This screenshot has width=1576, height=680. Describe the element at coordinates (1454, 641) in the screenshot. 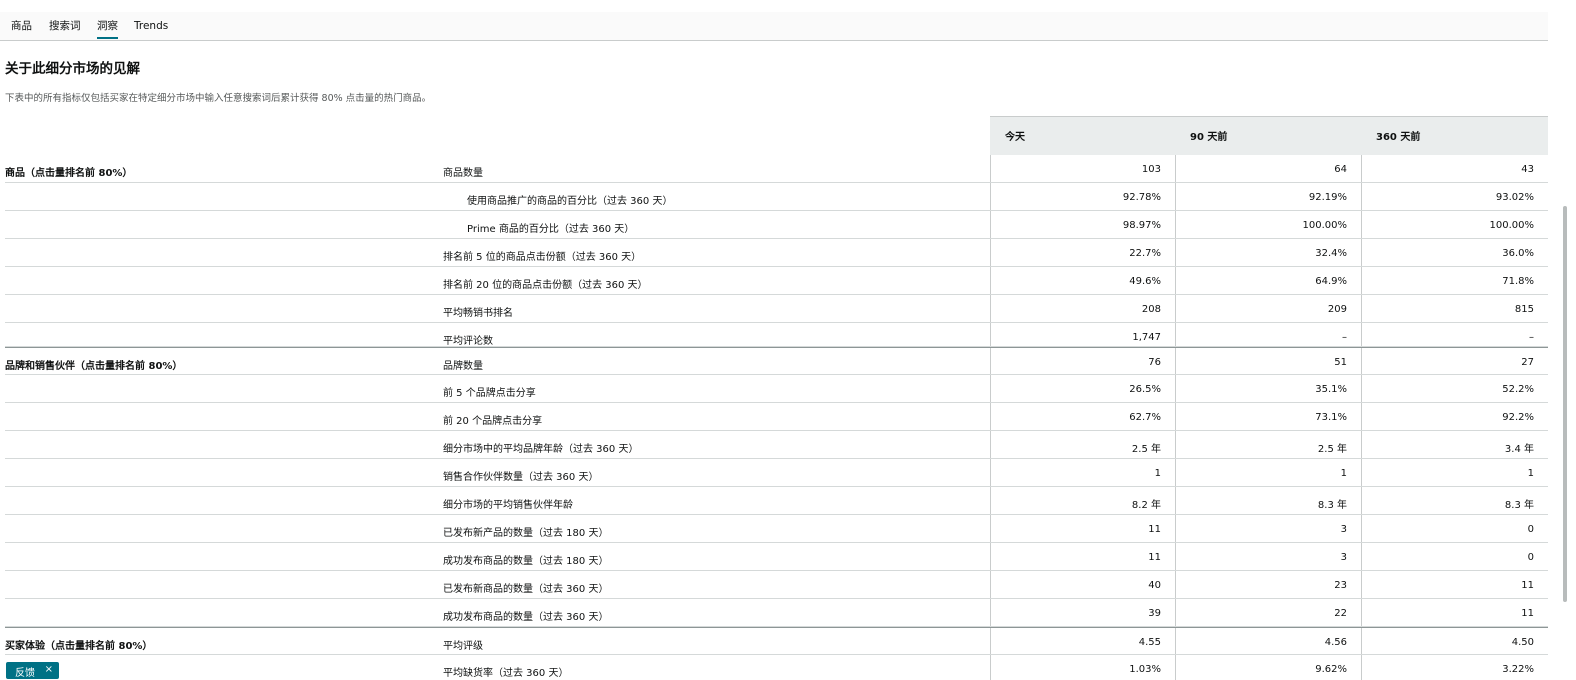

I see `cell-360-days-ago: 4.50` at that location.